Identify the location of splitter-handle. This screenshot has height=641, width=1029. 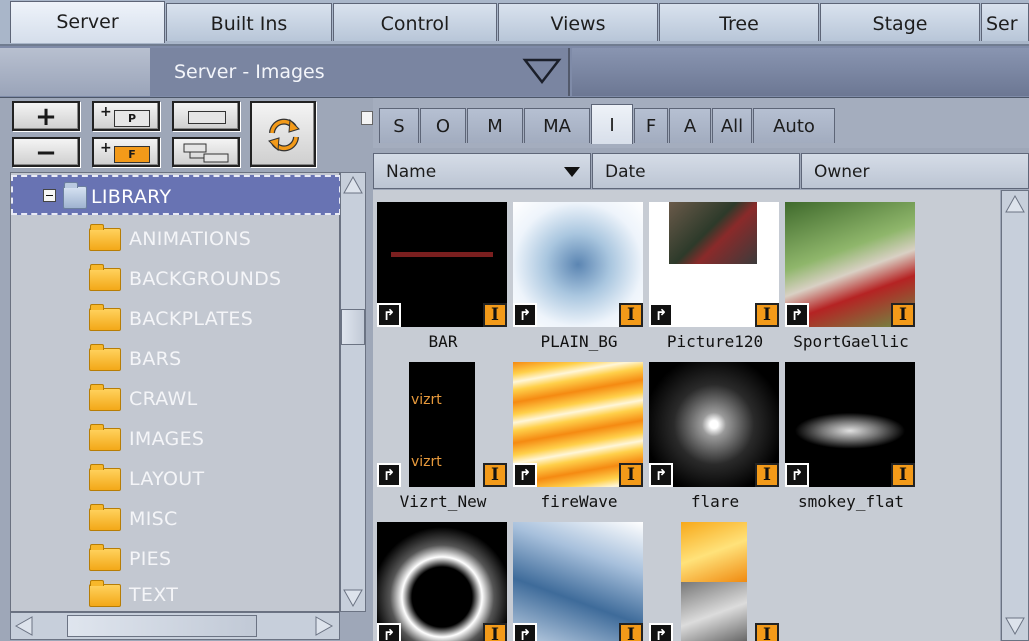
(367, 118).